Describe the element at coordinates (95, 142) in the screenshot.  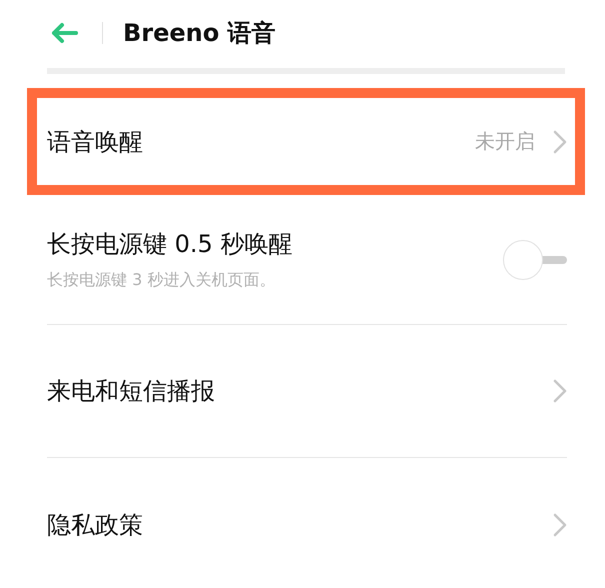
I see `setting-label: 语音唤醒` at that location.